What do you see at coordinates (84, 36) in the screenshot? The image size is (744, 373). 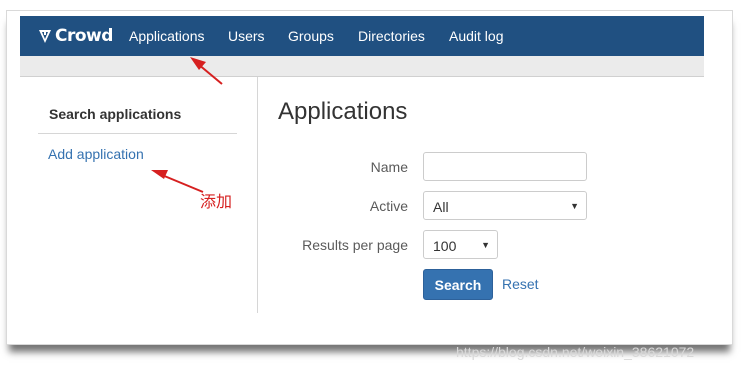 I see `logo-text: Crowd` at bounding box center [84, 36].